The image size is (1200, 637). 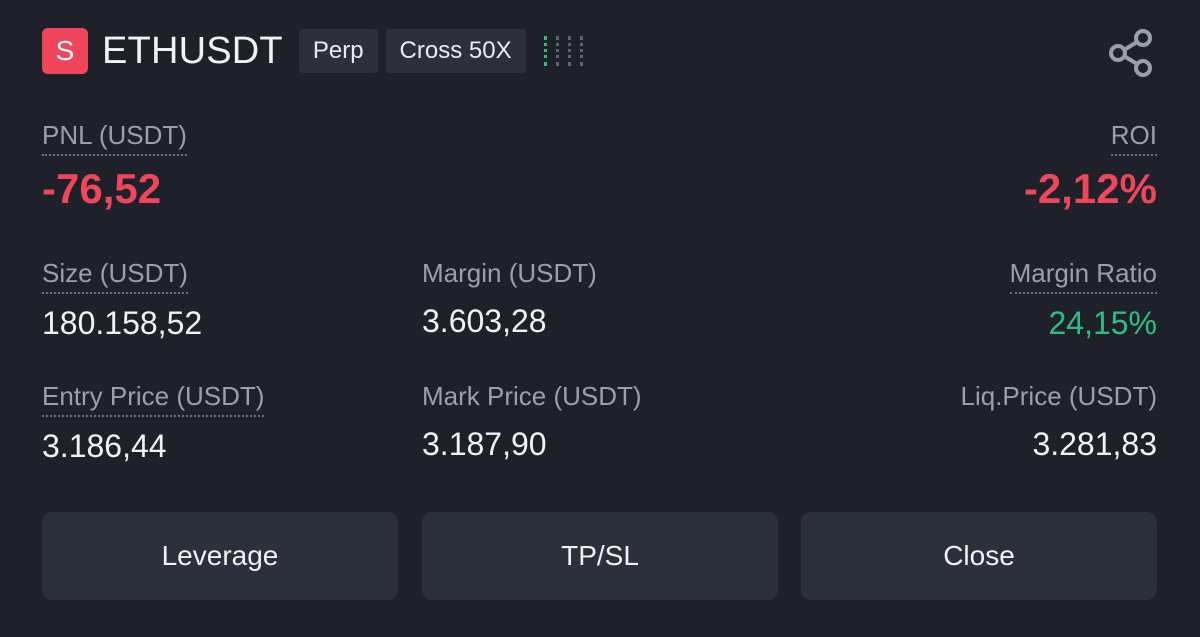 What do you see at coordinates (484, 321) in the screenshot?
I see `margin-value: 3.603,28` at bounding box center [484, 321].